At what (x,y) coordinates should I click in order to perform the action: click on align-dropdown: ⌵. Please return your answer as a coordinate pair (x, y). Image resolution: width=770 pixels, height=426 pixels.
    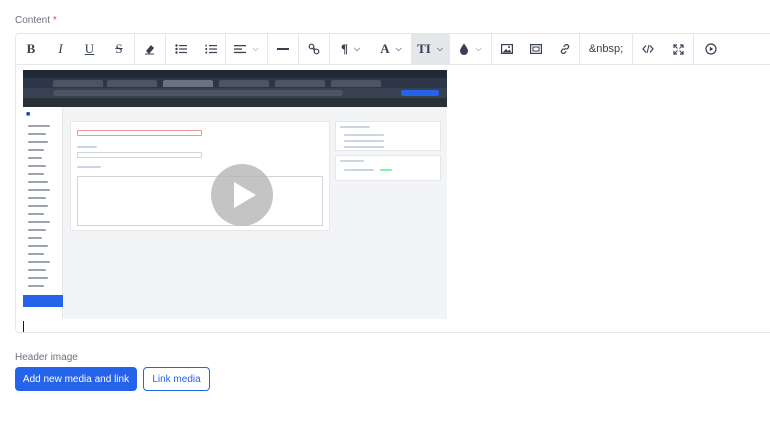
    Looking at the image, I should click on (246, 49).